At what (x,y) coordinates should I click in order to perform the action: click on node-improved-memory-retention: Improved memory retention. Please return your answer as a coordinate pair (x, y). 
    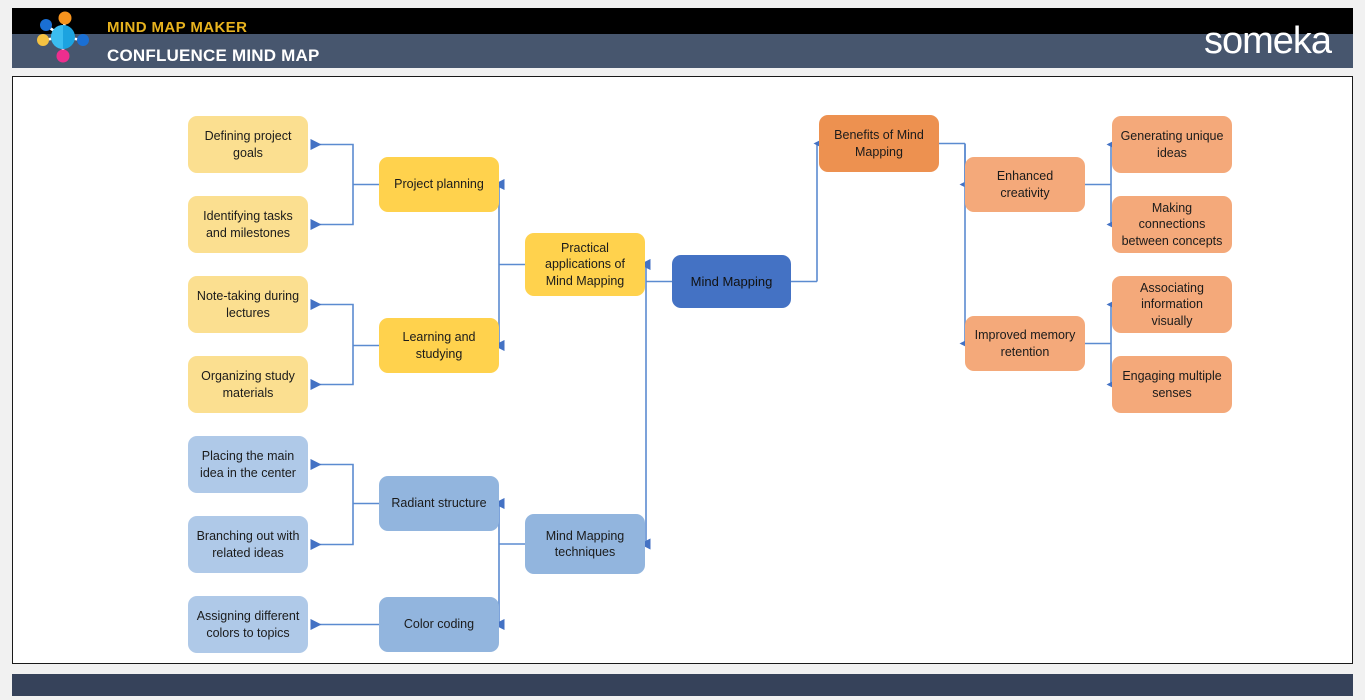
    Looking at the image, I should click on (1025, 343).